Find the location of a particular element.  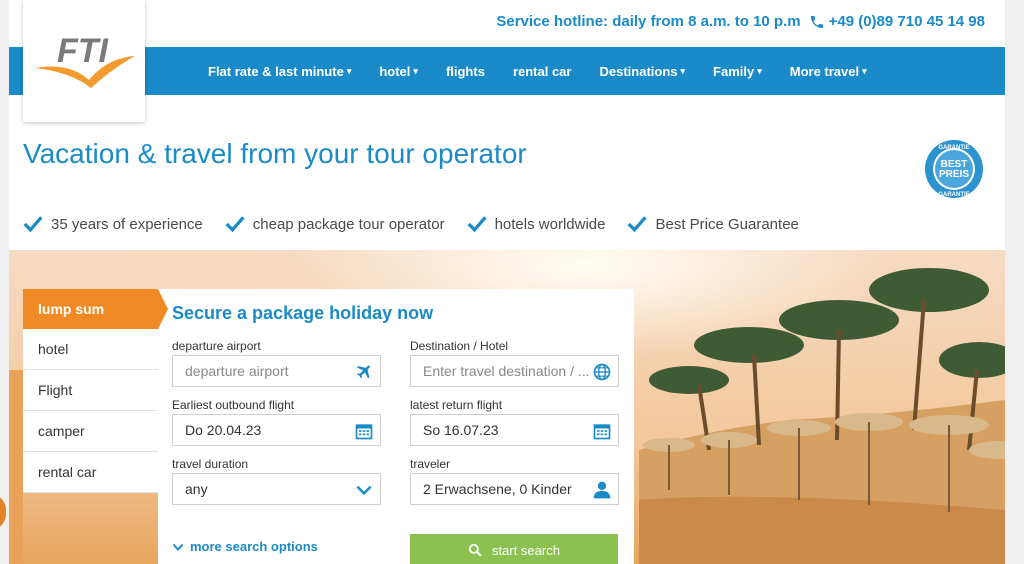

tab-rental-car: rental car is located at coordinates (90, 472).